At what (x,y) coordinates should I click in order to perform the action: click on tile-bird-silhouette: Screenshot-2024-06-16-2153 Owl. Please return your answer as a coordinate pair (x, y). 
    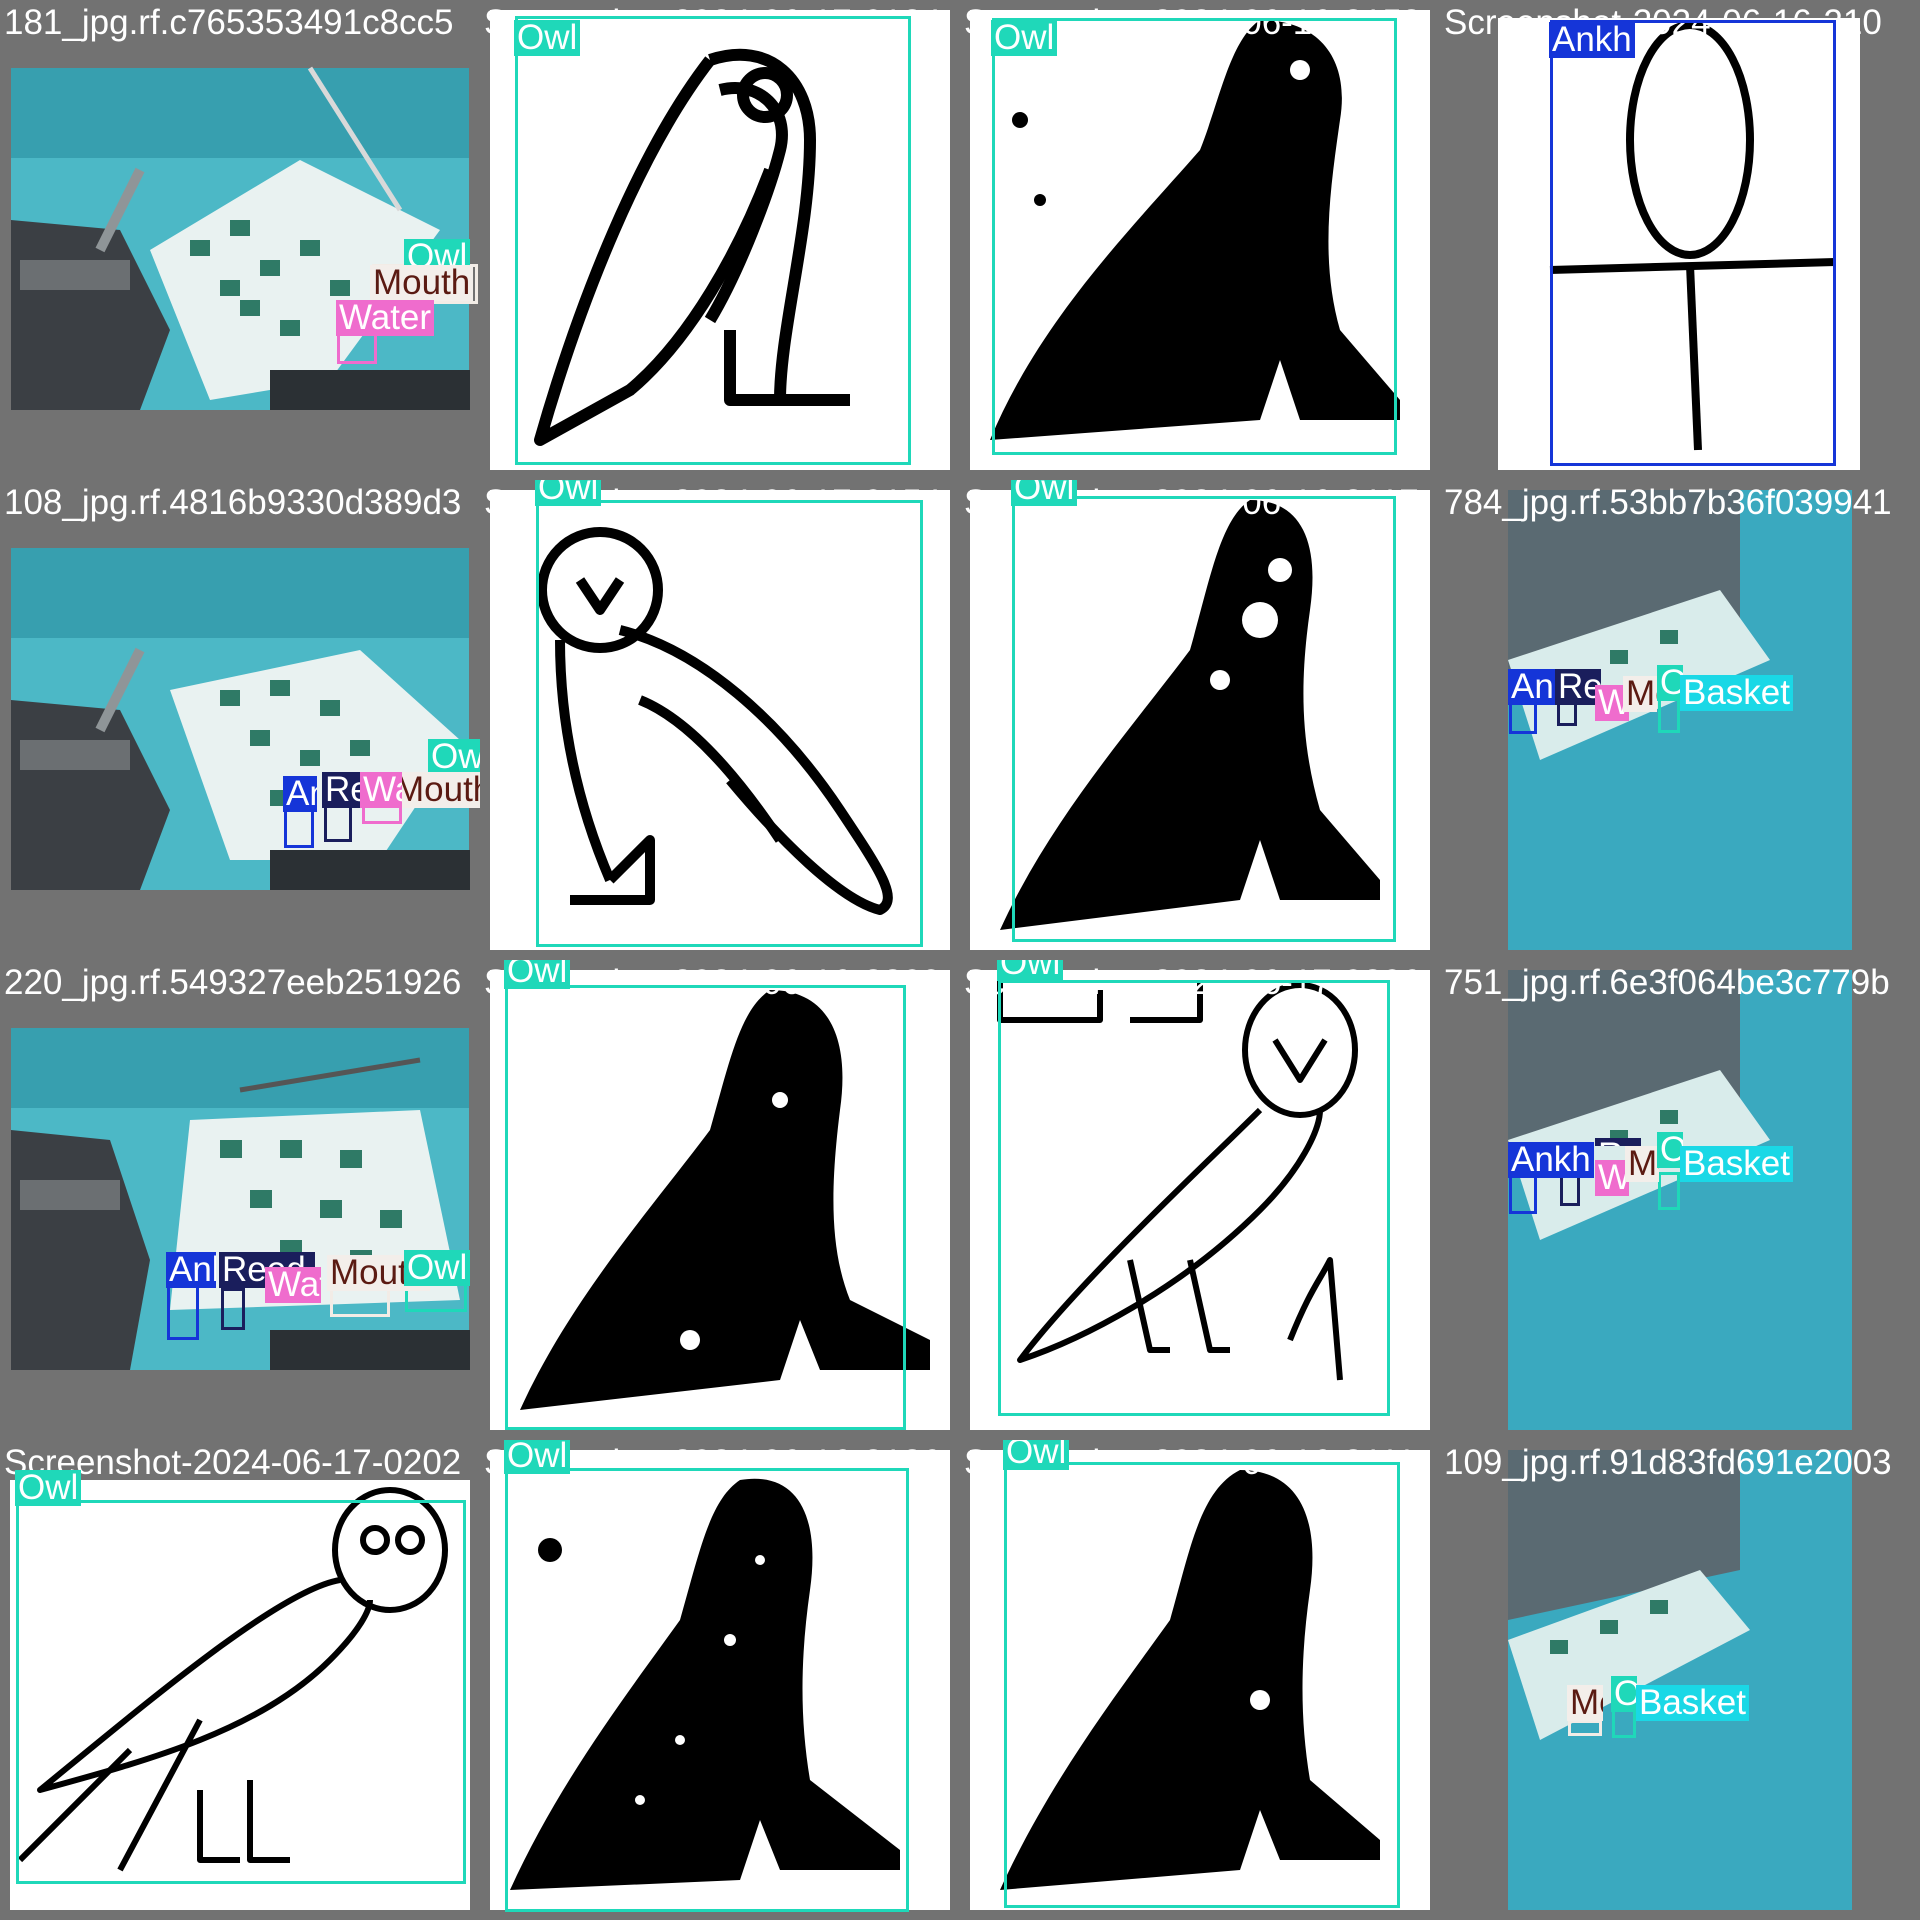
    Looking at the image, I should click on (1200, 240).